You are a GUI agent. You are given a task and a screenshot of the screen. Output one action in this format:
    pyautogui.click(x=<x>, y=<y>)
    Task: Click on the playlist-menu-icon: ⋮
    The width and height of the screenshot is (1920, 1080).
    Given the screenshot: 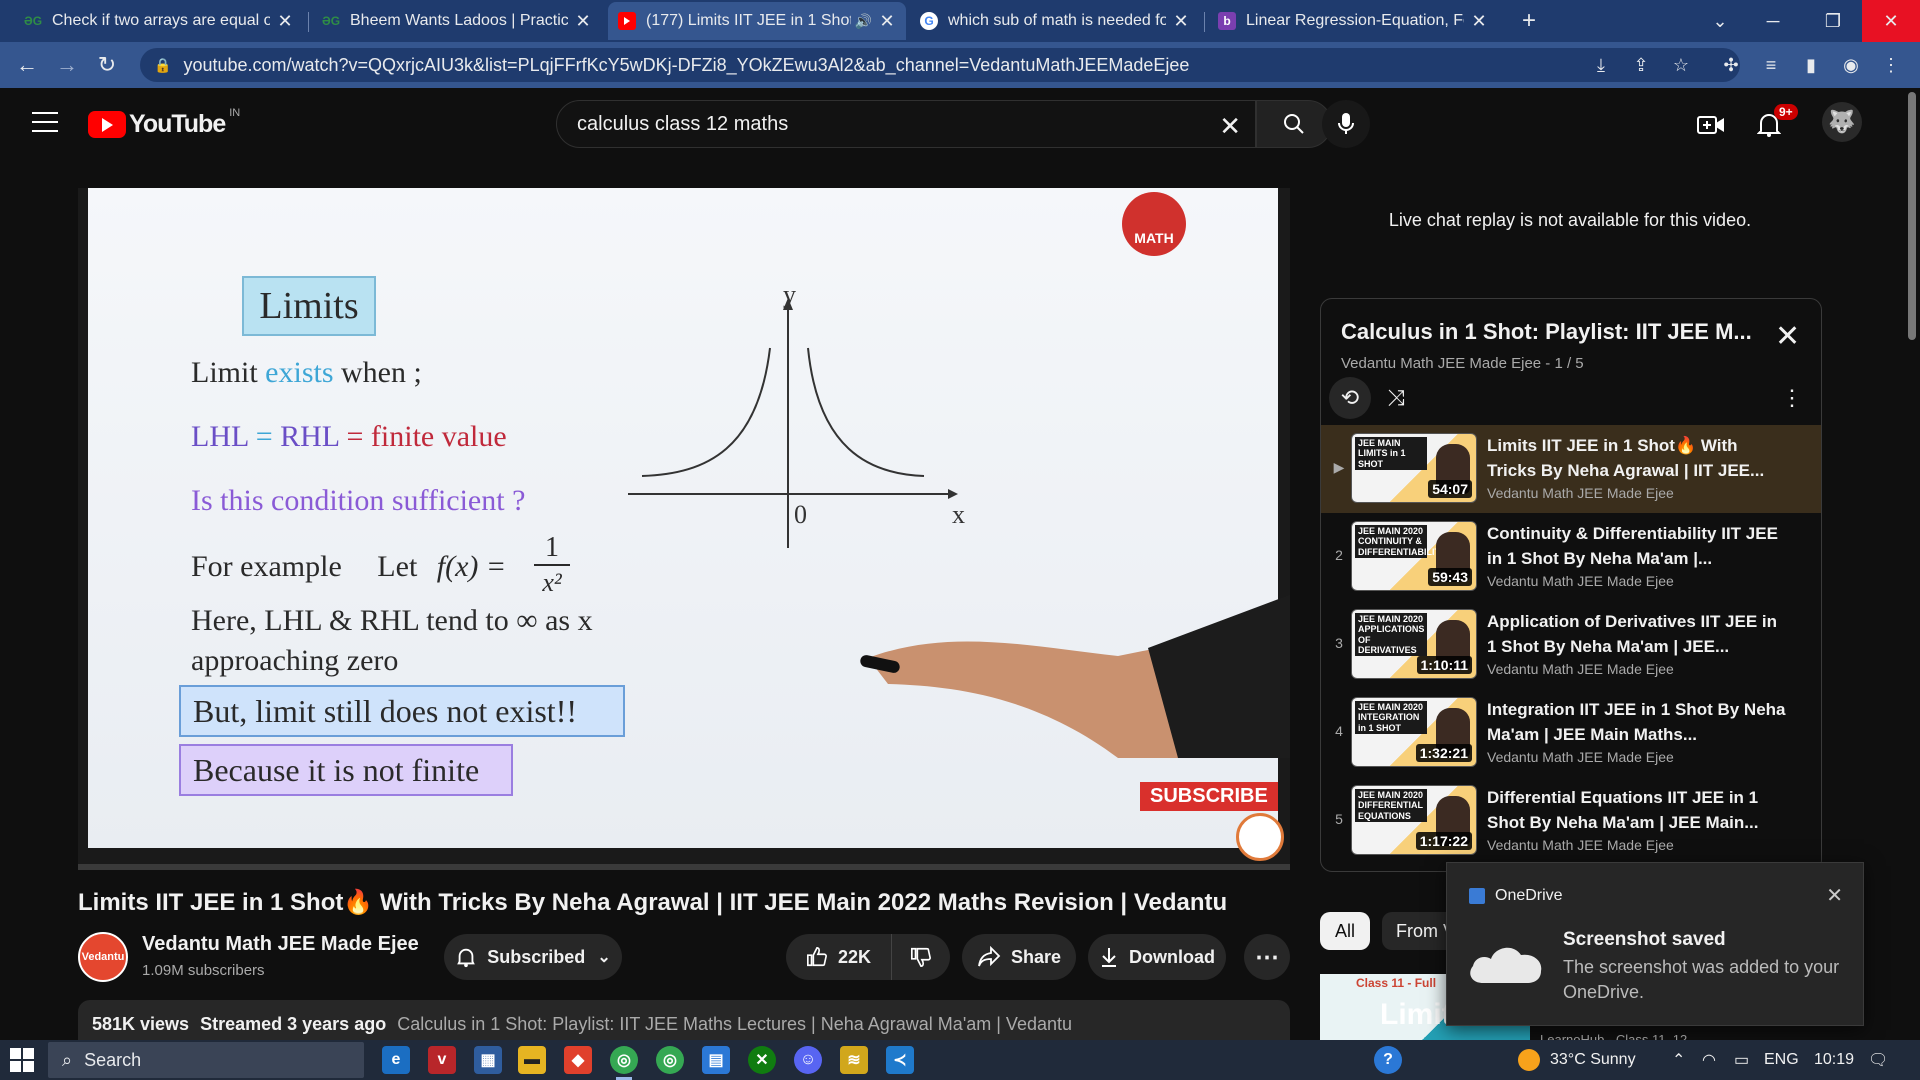 What is the action you would take?
    pyautogui.click(x=1792, y=398)
    